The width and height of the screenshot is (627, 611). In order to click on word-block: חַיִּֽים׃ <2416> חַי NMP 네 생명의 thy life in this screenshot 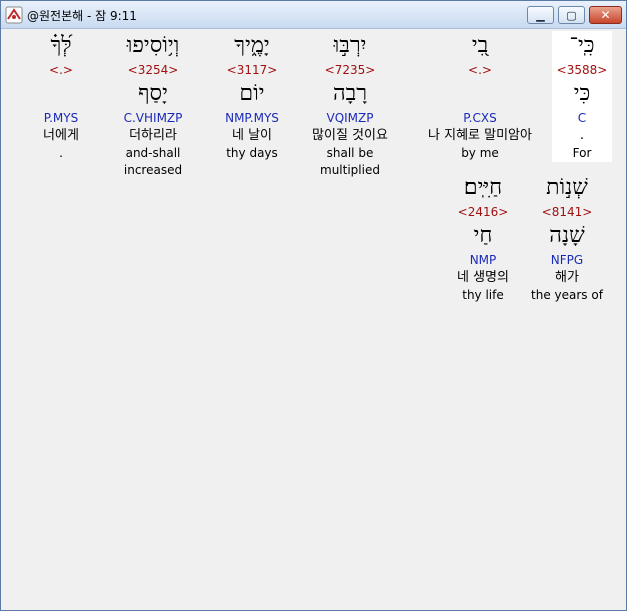, I will do `click(483, 238)`.